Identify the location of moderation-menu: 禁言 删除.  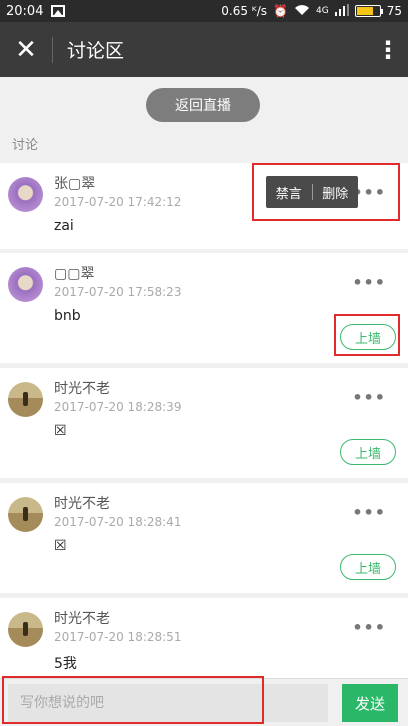
(312, 192).